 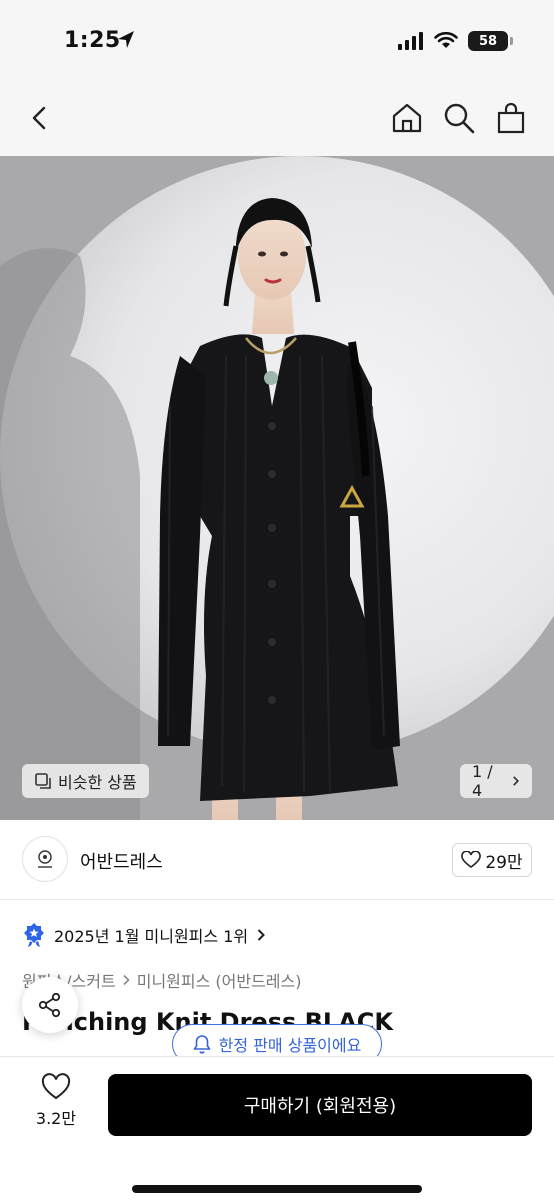 I want to click on battery-icon: 58, so click(x=490, y=41).